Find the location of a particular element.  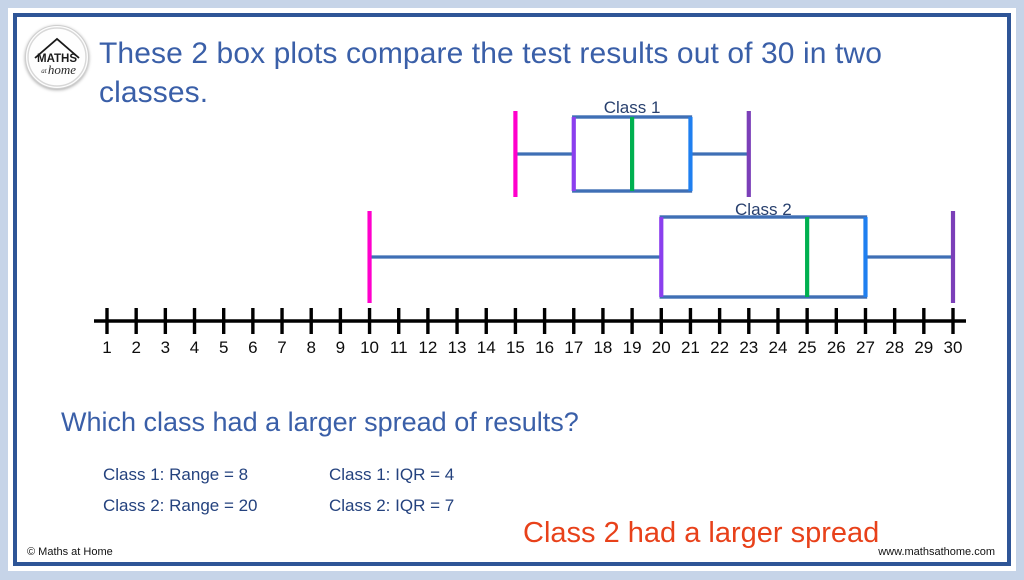

box-body is located at coordinates (763, 257).